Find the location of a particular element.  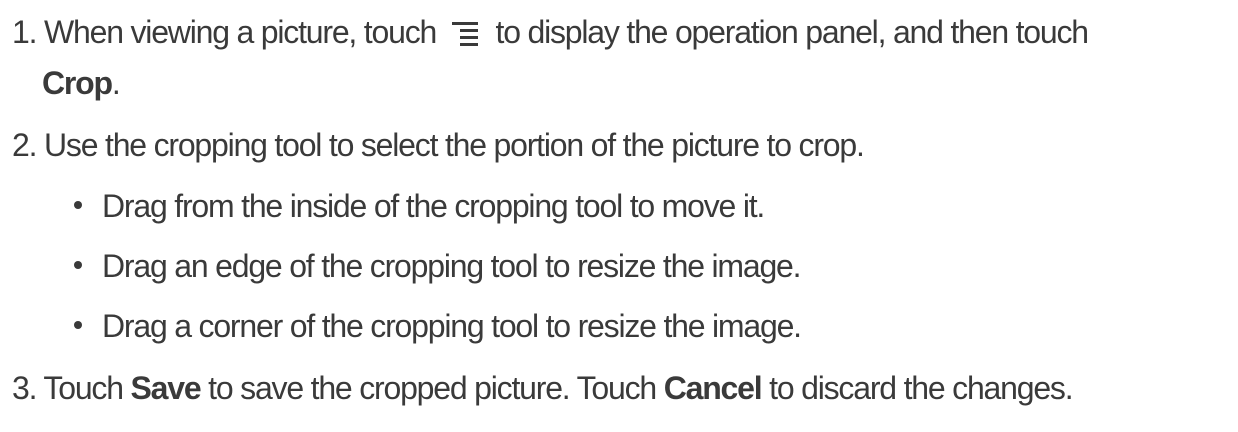

step-3-text-c: to discard the changes. is located at coordinates (921, 388).